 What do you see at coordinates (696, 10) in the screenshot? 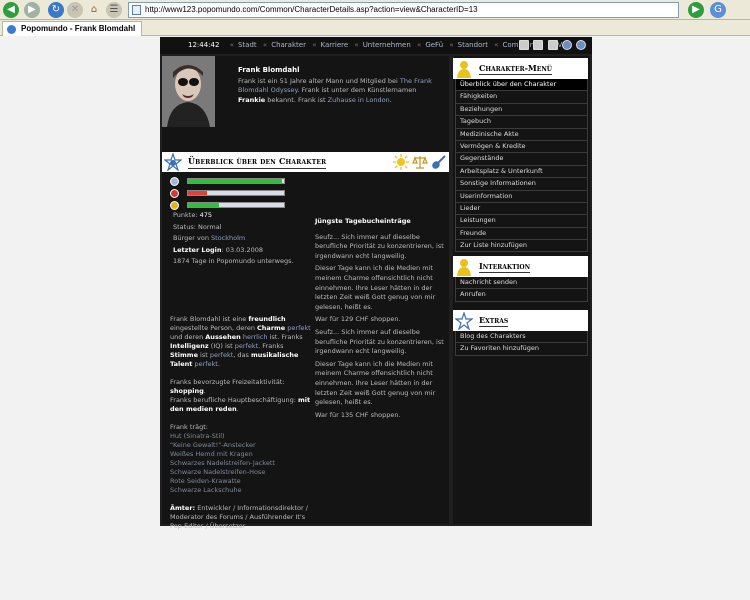
I see `go-icon: ▶` at bounding box center [696, 10].